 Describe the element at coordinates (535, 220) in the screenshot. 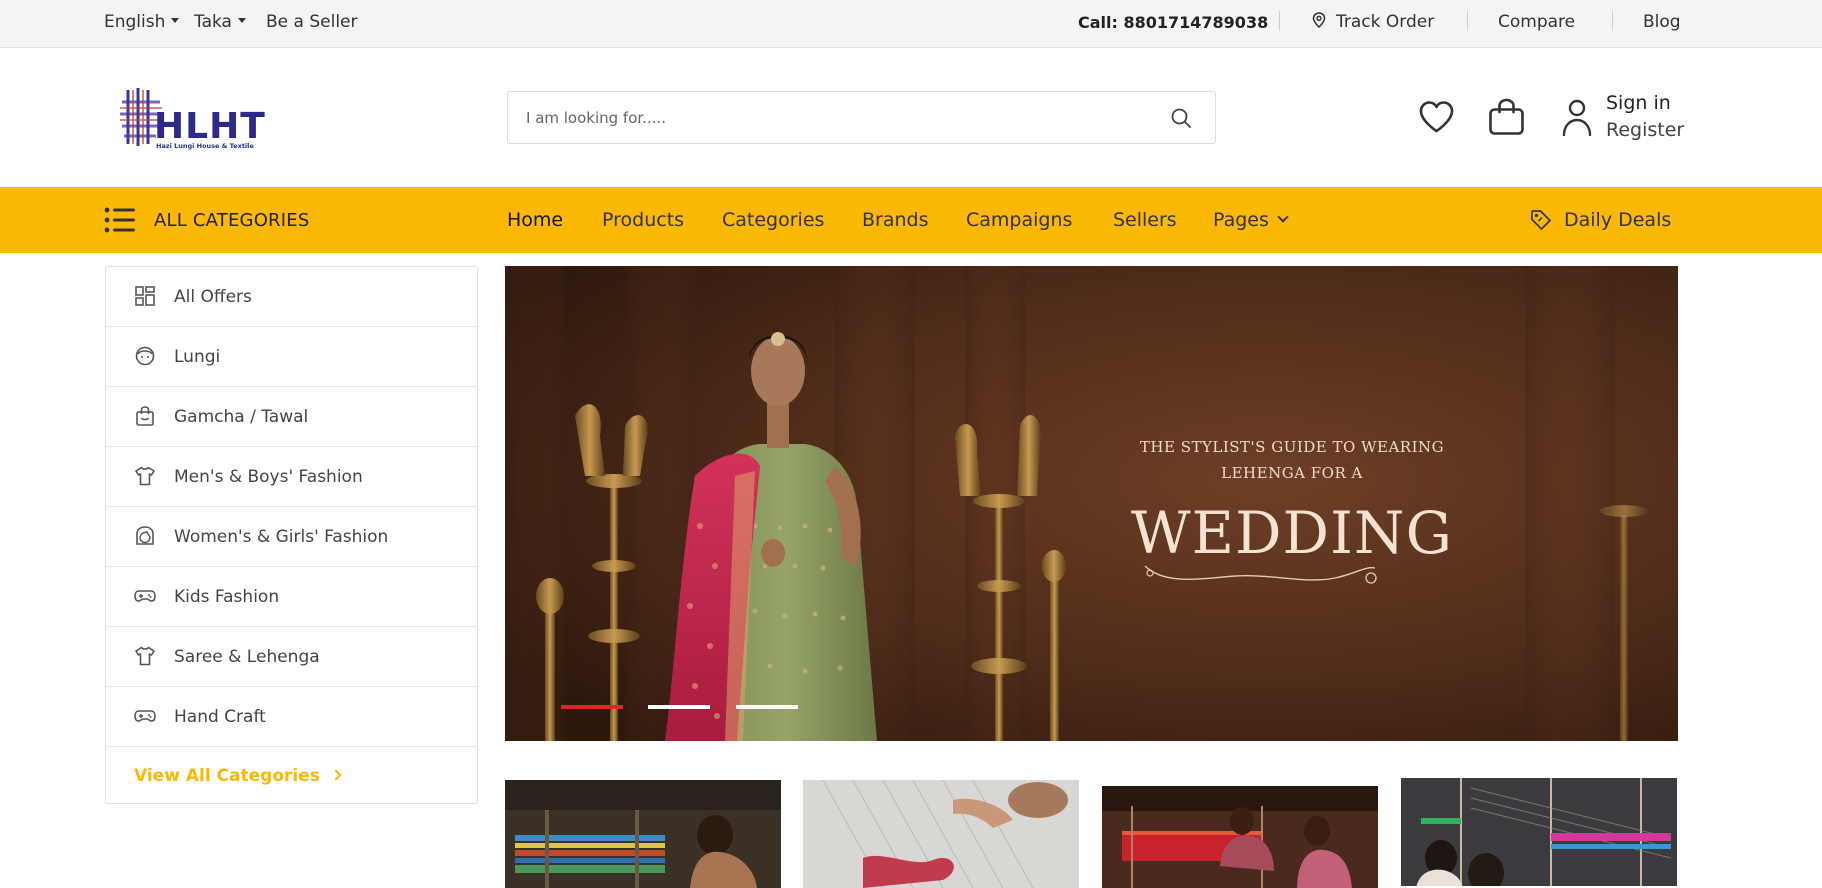

I see `nav-home: Home` at that location.